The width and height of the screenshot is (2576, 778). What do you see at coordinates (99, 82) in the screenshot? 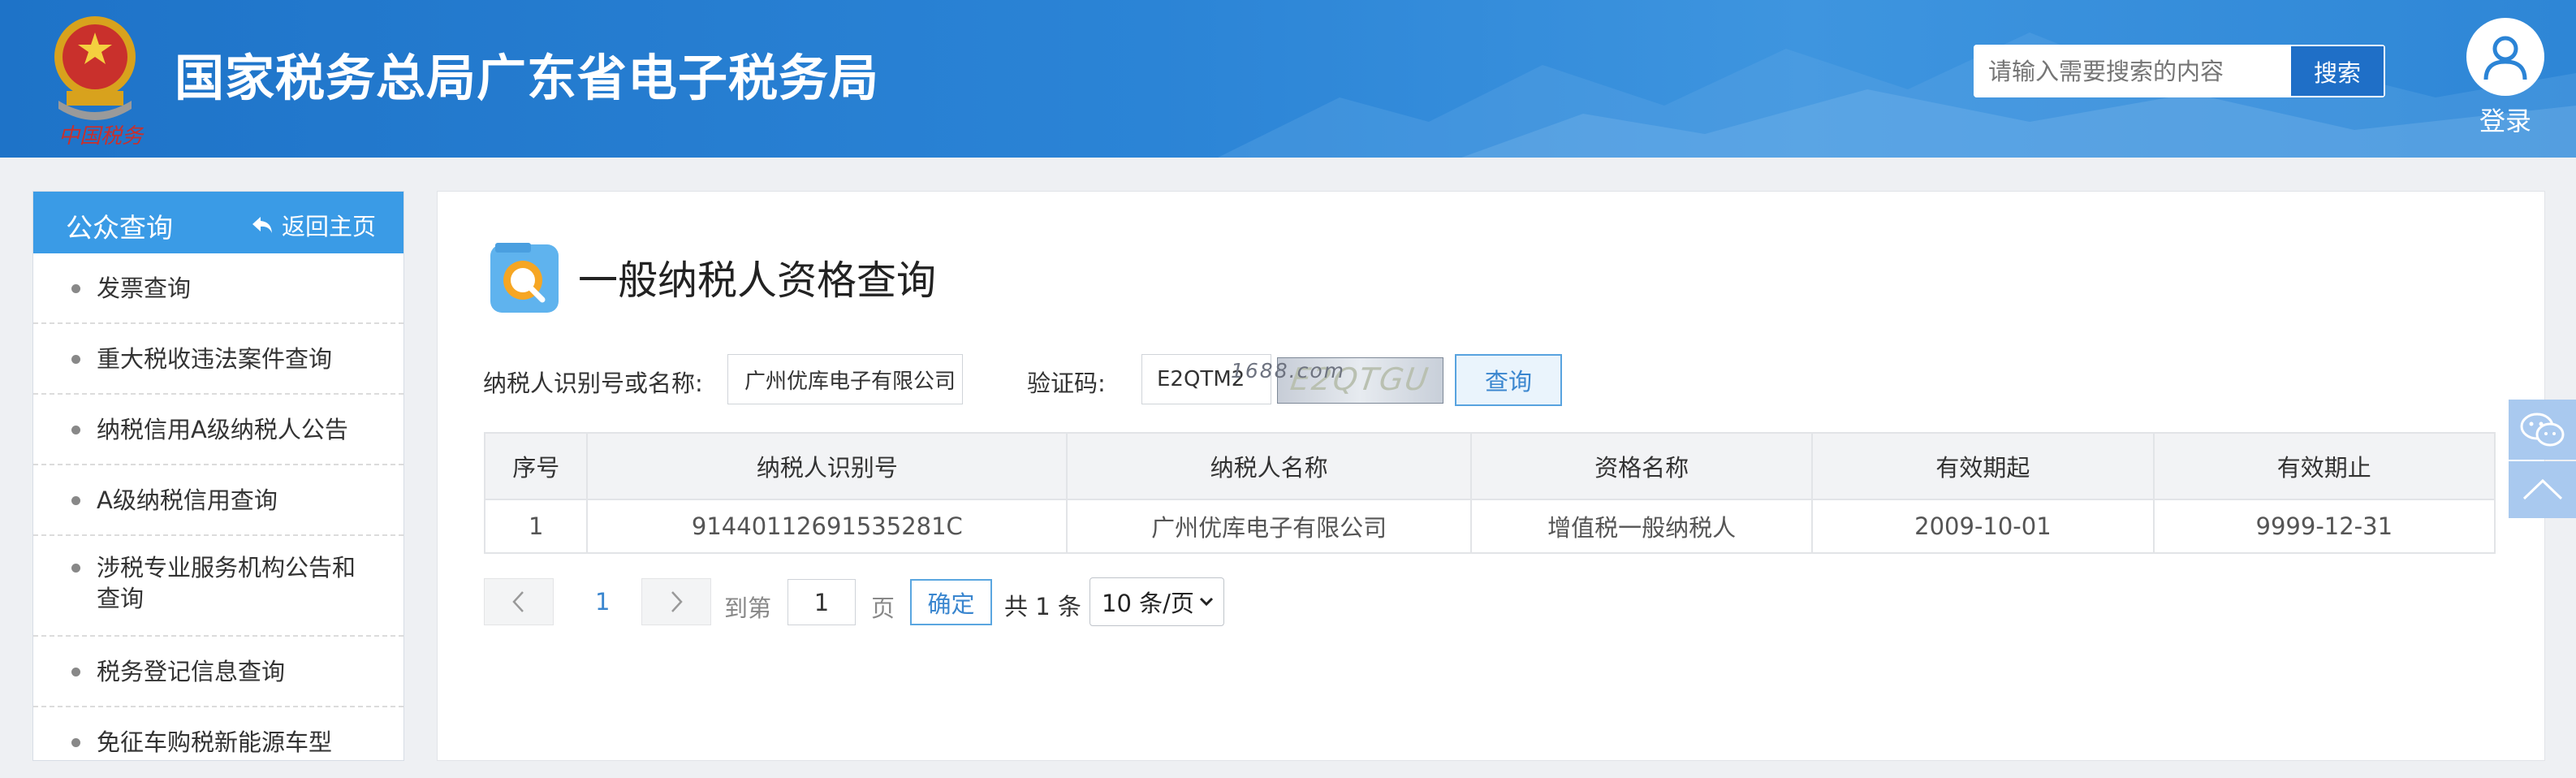
I see `national-tax-emblem-icon: 中国税务` at bounding box center [99, 82].